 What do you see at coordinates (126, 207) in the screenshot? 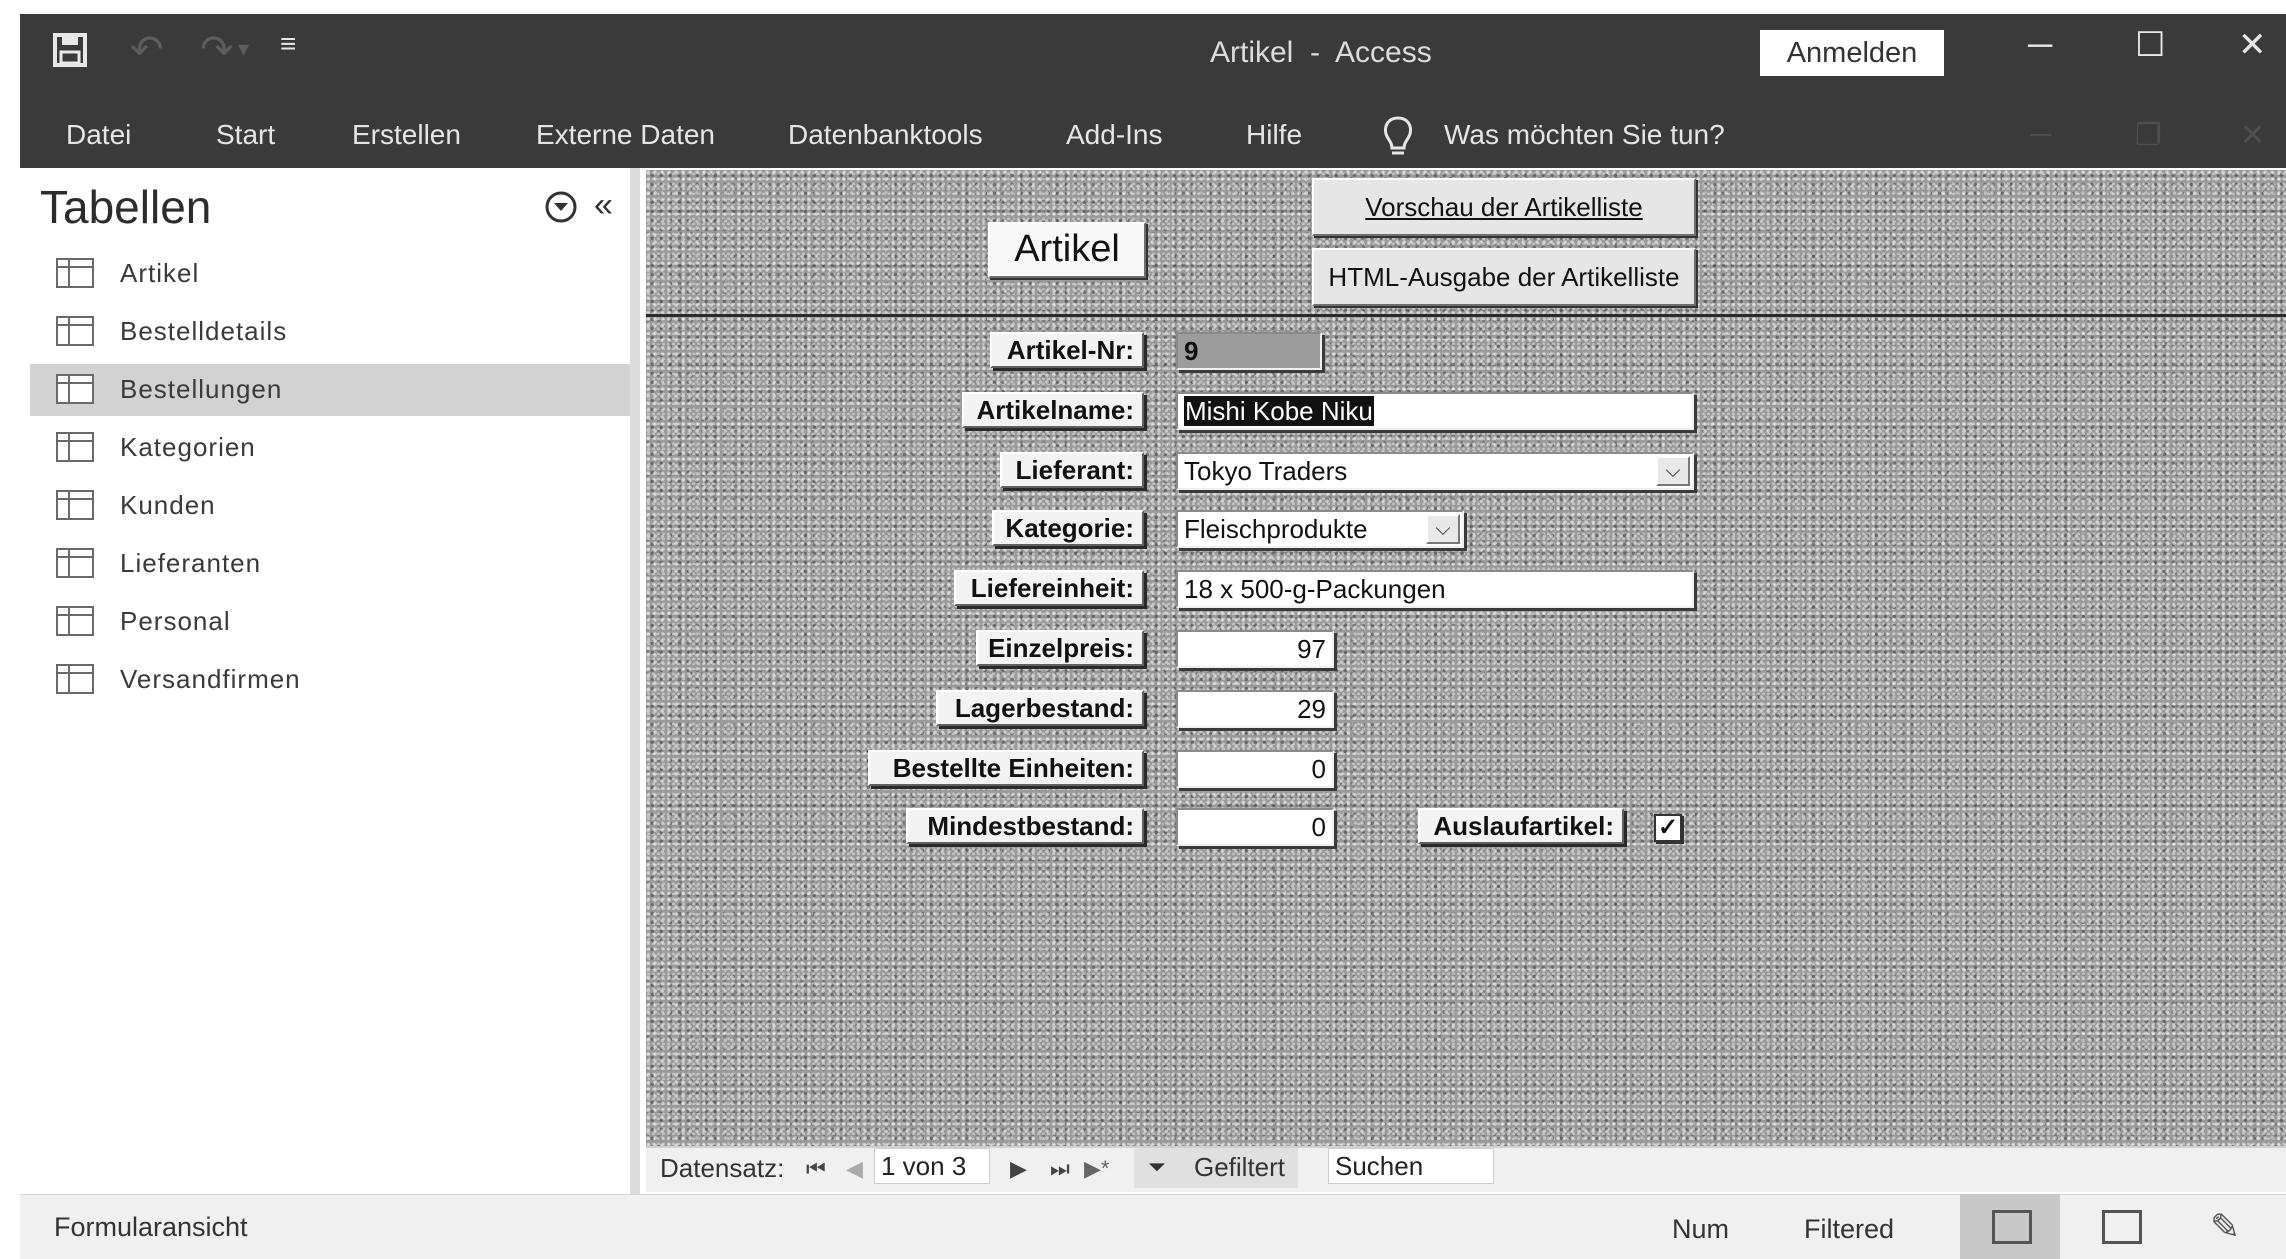
I see `nav-pane-title: Tabellen` at bounding box center [126, 207].